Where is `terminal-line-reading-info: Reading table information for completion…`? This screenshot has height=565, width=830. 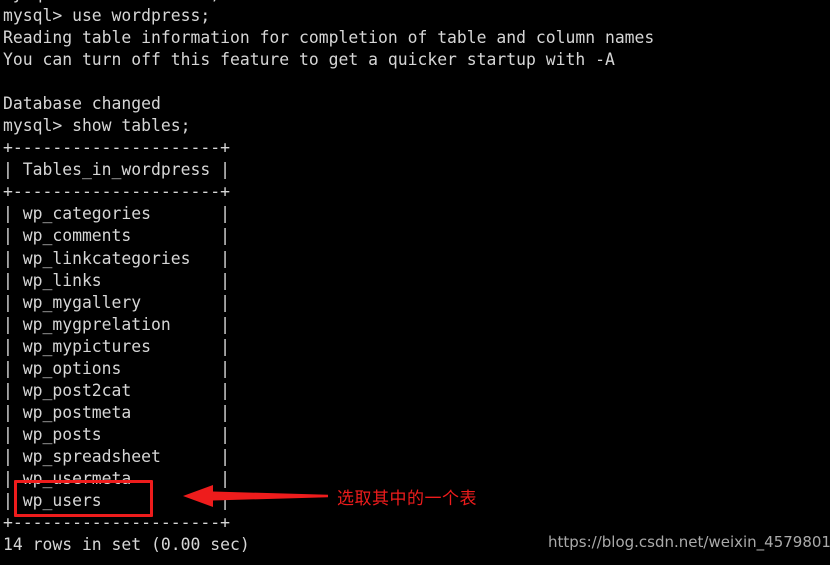 terminal-line-reading-info: Reading table information for completion… is located at coordinates (329, 38).